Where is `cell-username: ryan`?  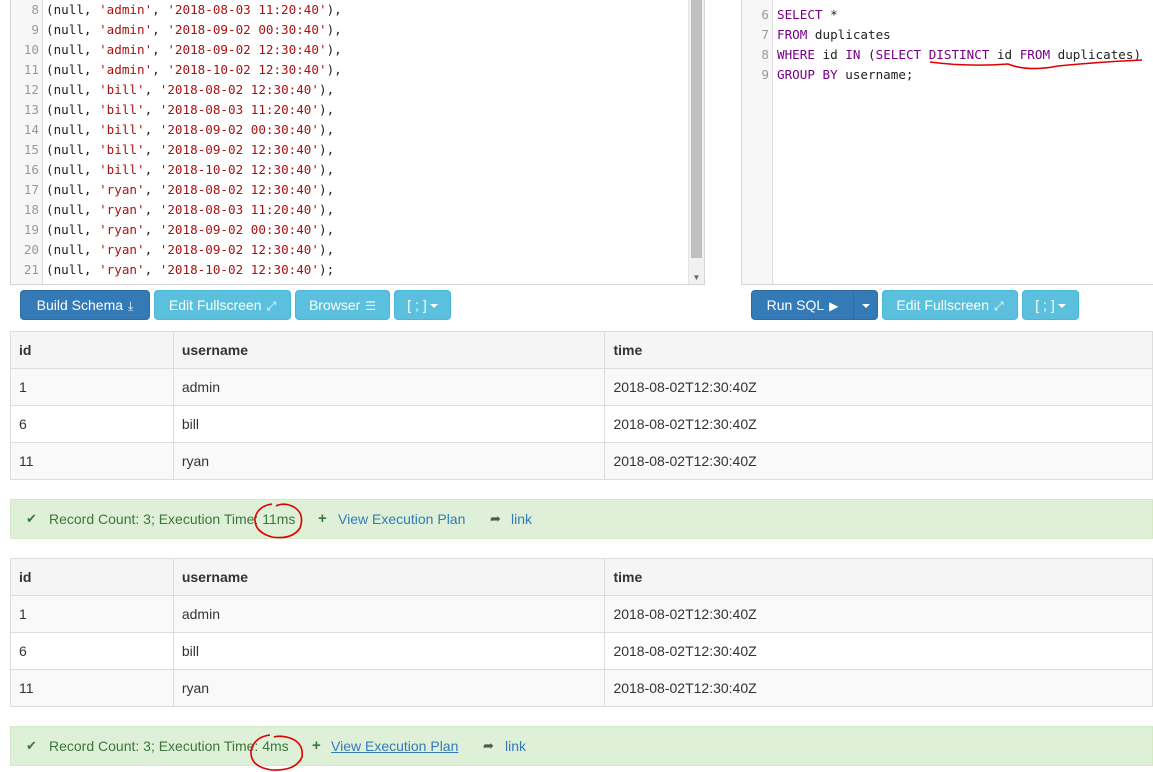
cell-username: ryan is located at coordinates (389, 461).